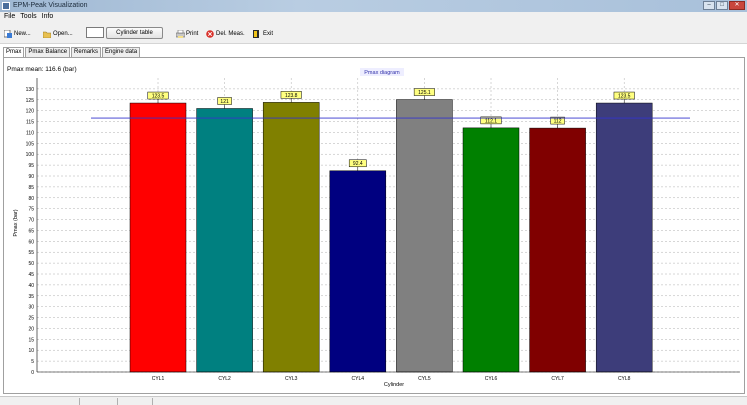 The width and height of the screenshot is (747, 405). I want to click on bar-cyl5, so click(424, 236).